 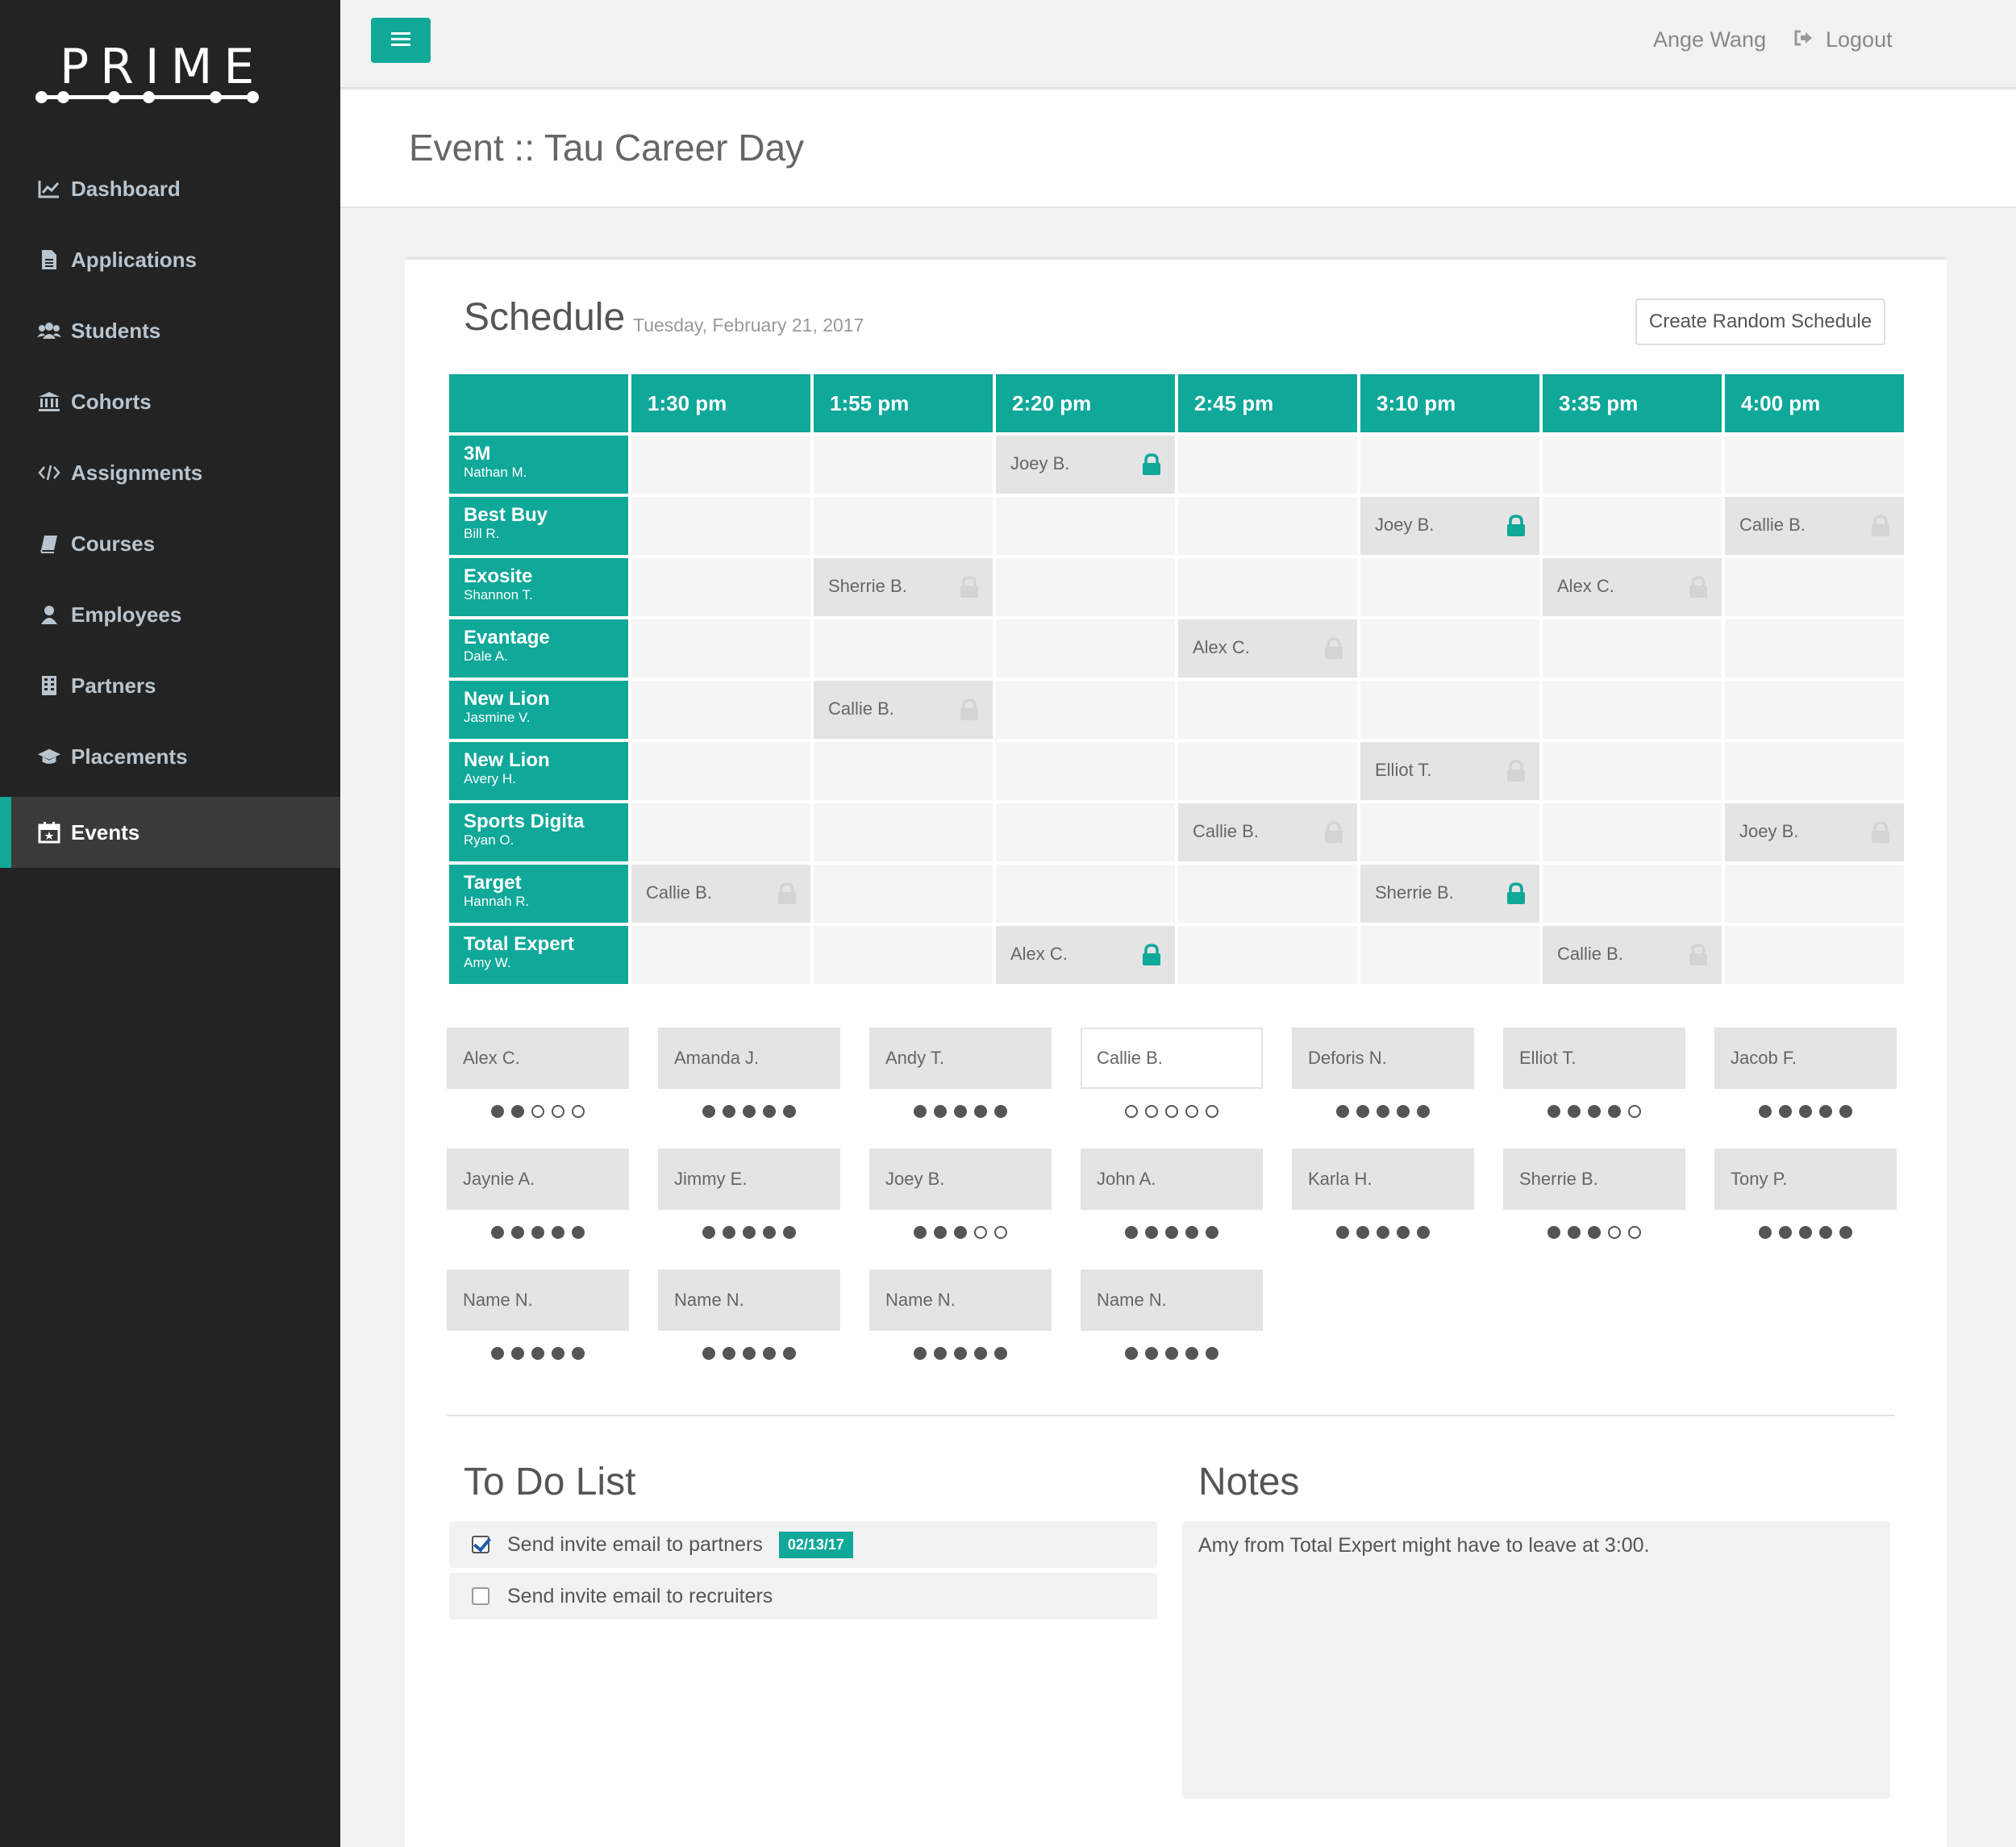 I want to click on student-tile: Jimmy E., so click(x=749, y=1179).